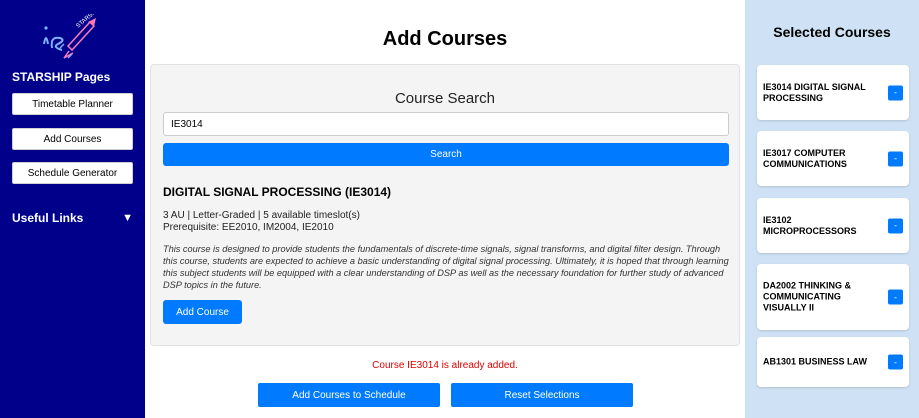 The image size is (919, 418). I want to click on page-title: Add Courses, so click(445, 39).